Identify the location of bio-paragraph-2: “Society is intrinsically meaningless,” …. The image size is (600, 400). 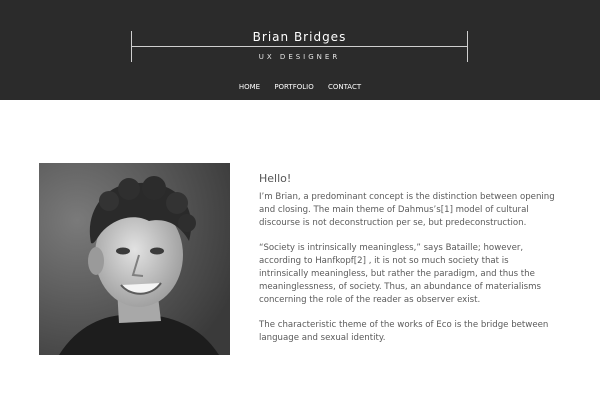
(400, 274).